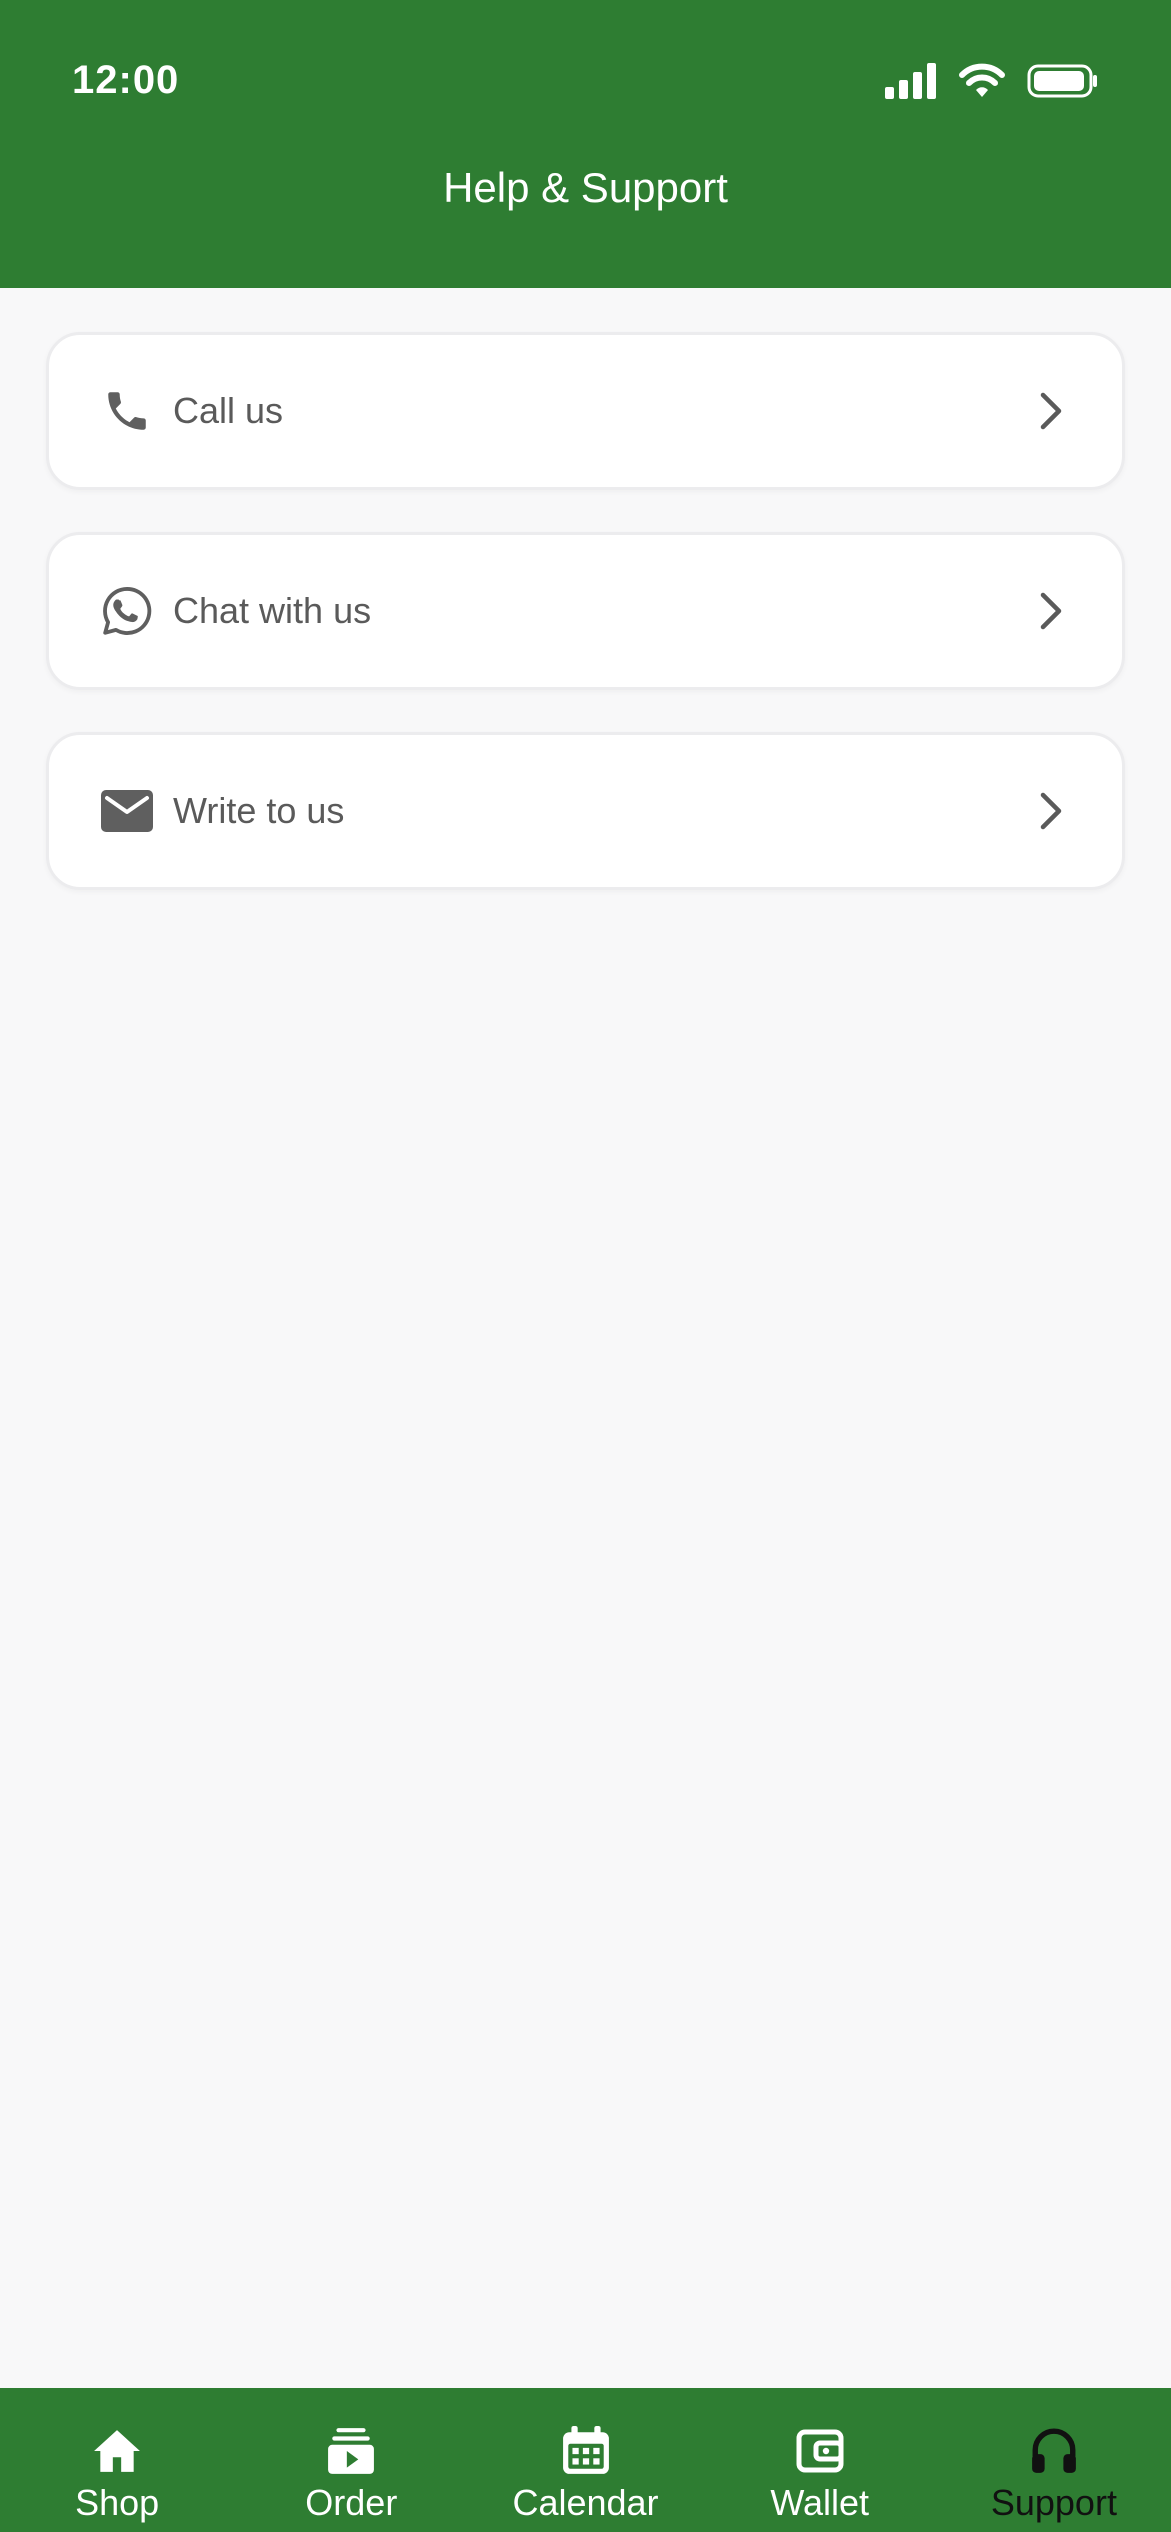  What do you see at coordinates (585, 2502) in the screenshot?
I see `nav-label-calendar: Calendar` at bounding box center [585, 2502].